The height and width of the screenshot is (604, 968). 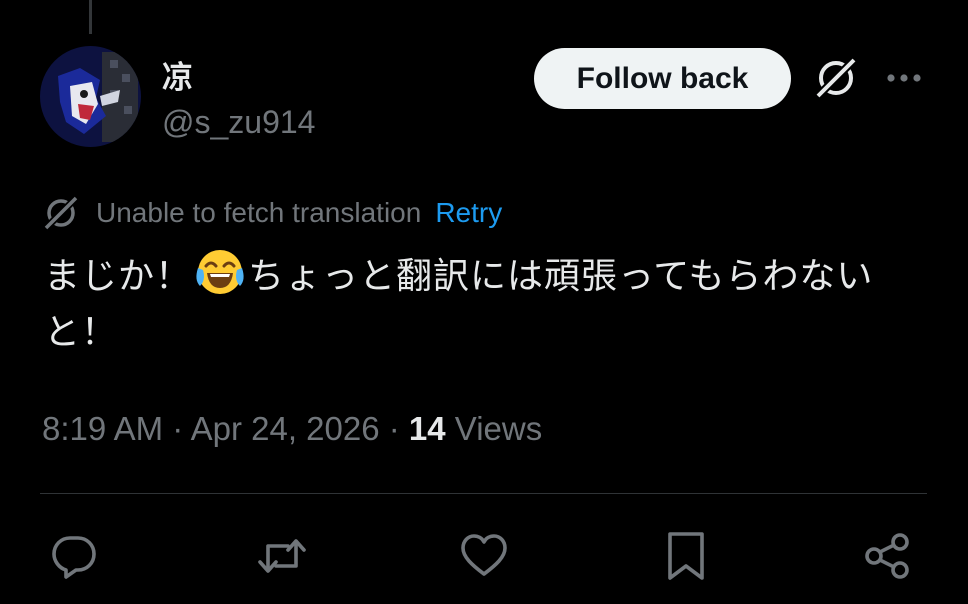 What do you see at coordinates (259, 212) in the screenshot?
I see `translation-status-text: Unable to fetch translation` at bounding box center [259, 212].